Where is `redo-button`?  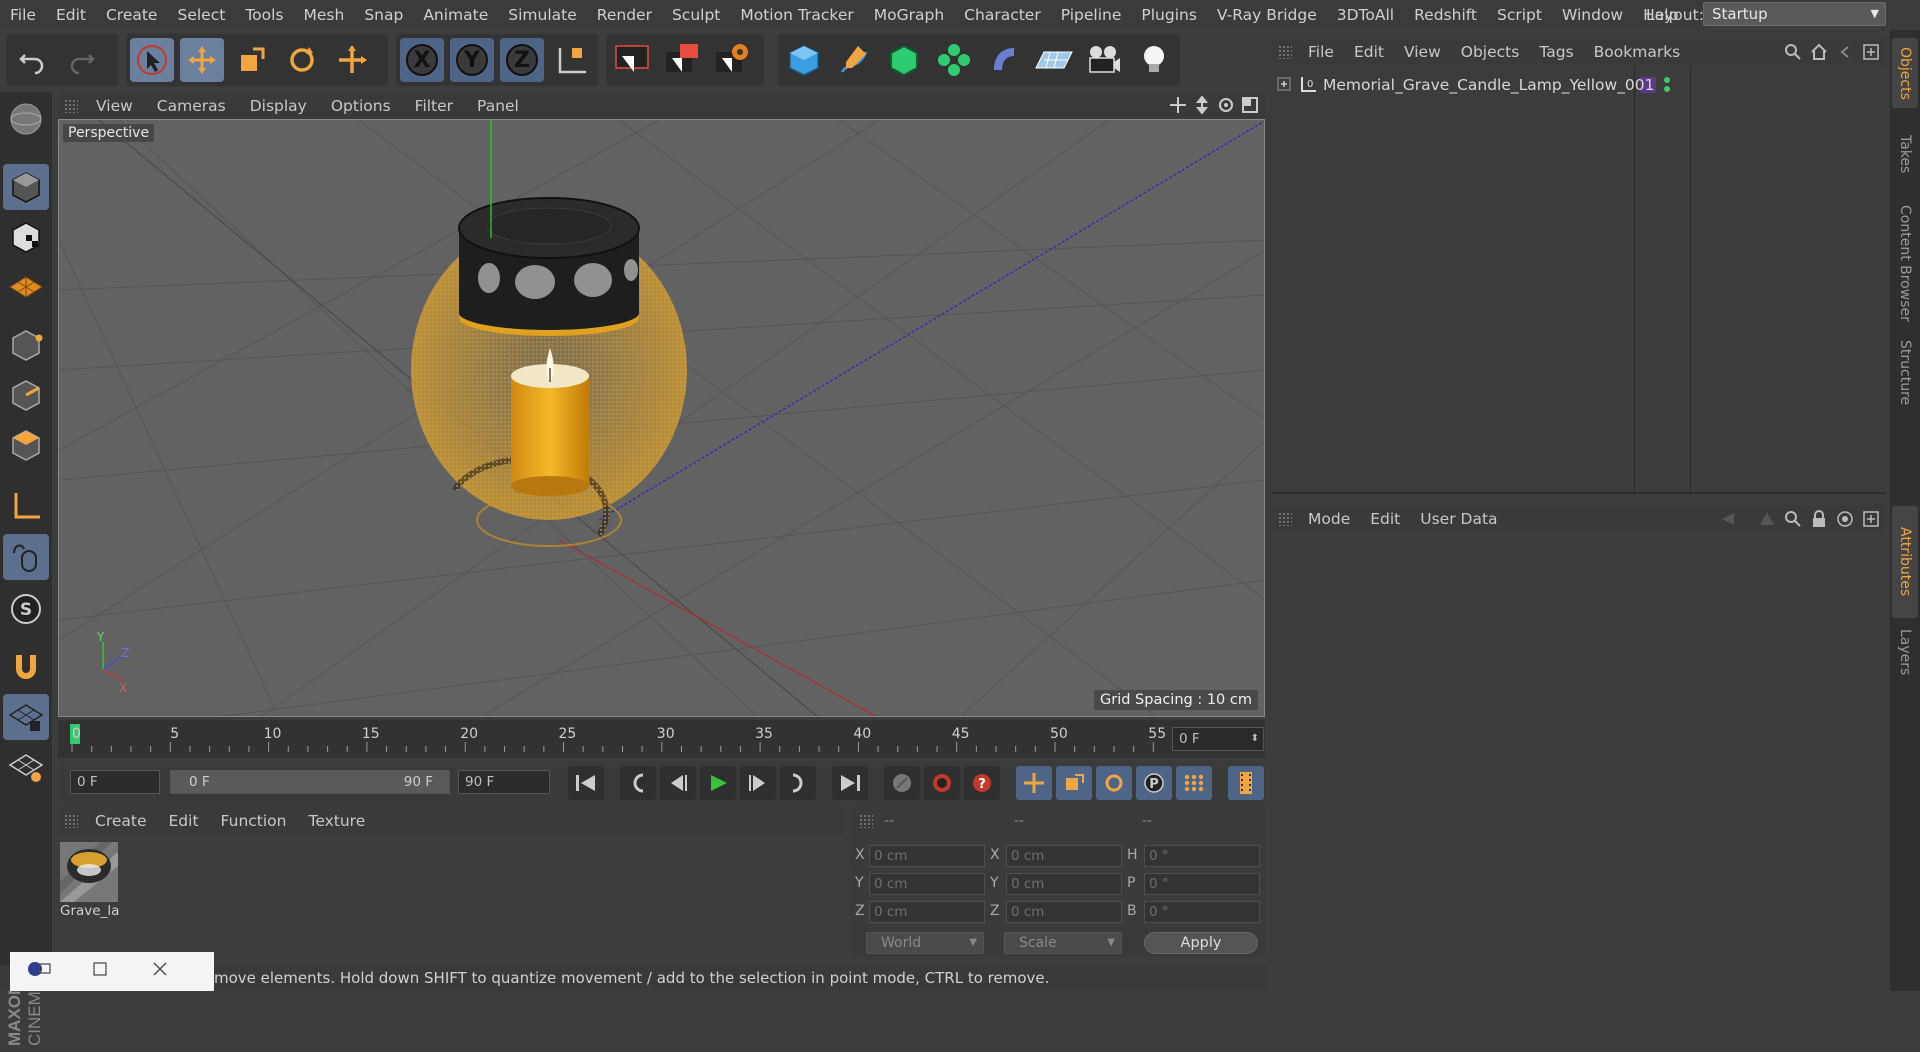 redo-button is located at coordinates (82, 60).